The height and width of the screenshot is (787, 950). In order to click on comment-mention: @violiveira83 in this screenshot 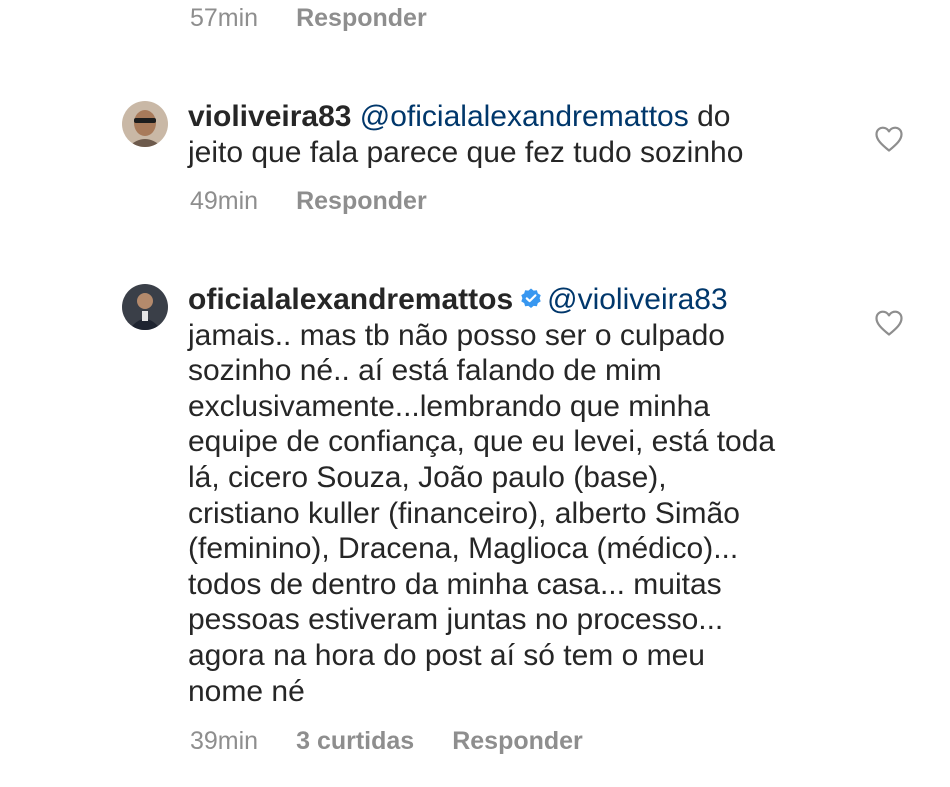, I will do `click(637, 299)`.